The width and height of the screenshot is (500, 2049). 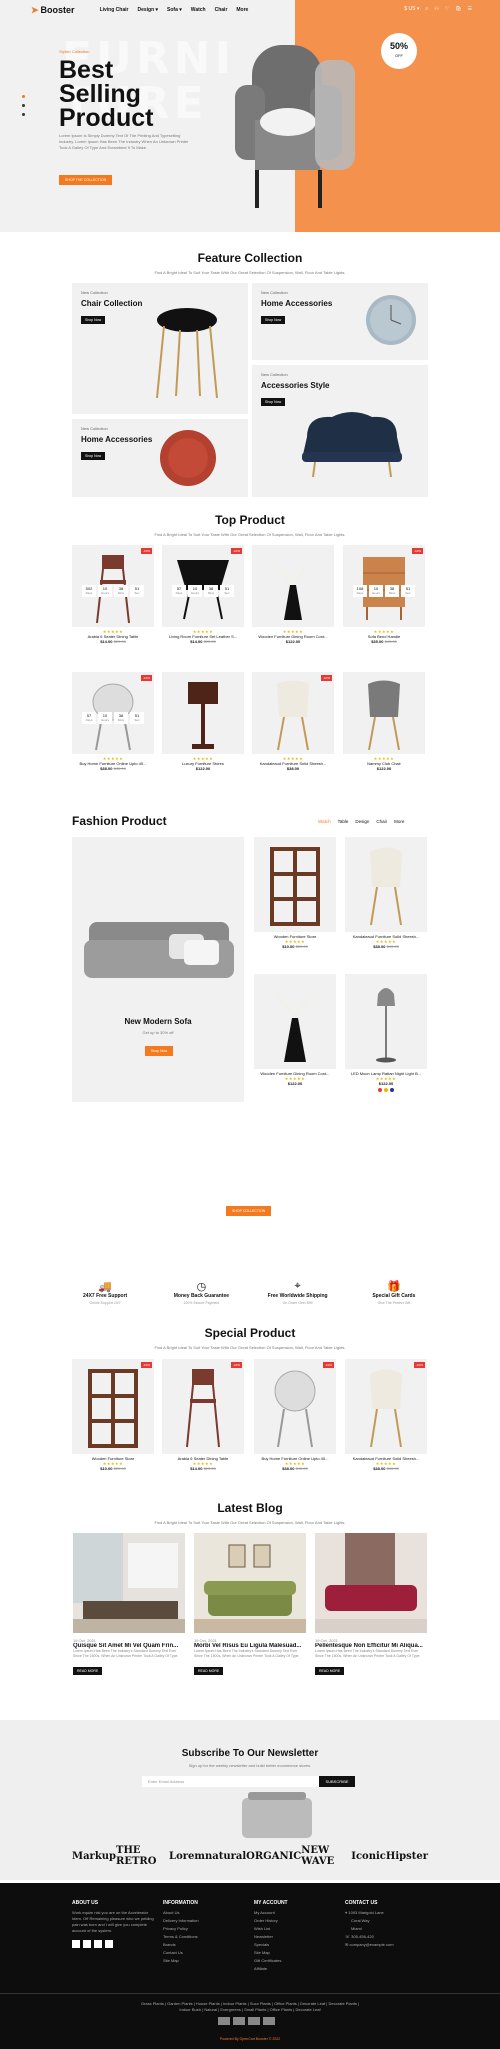 I want to click on footer-divider, so click(x=250, y=1993).